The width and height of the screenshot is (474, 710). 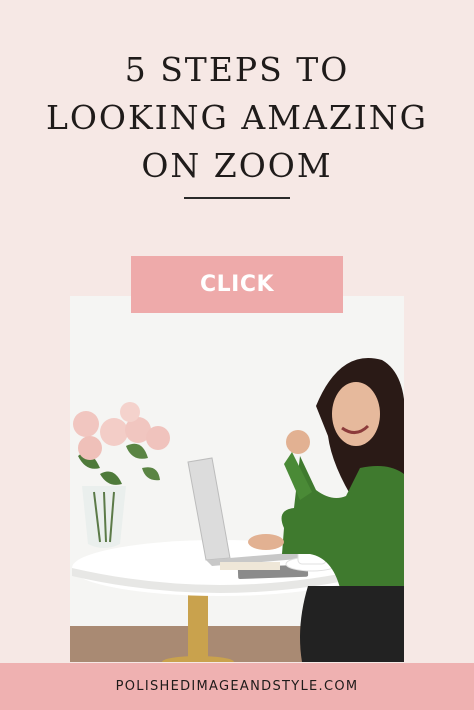 What do you see at coordinates (237, 165) in the screenshot?
I see `headline-line-3: ON ZOOM` at bounding box center [237, 165].